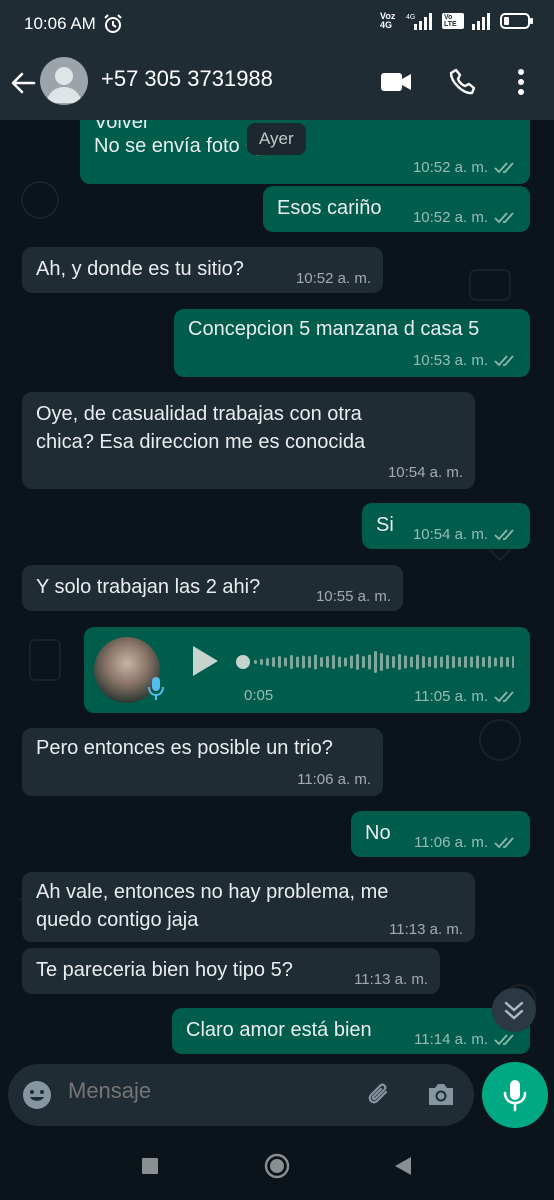 This screenshot has width=554, height=1200. I want to click on system-nav-bar, so click(277, 1168).